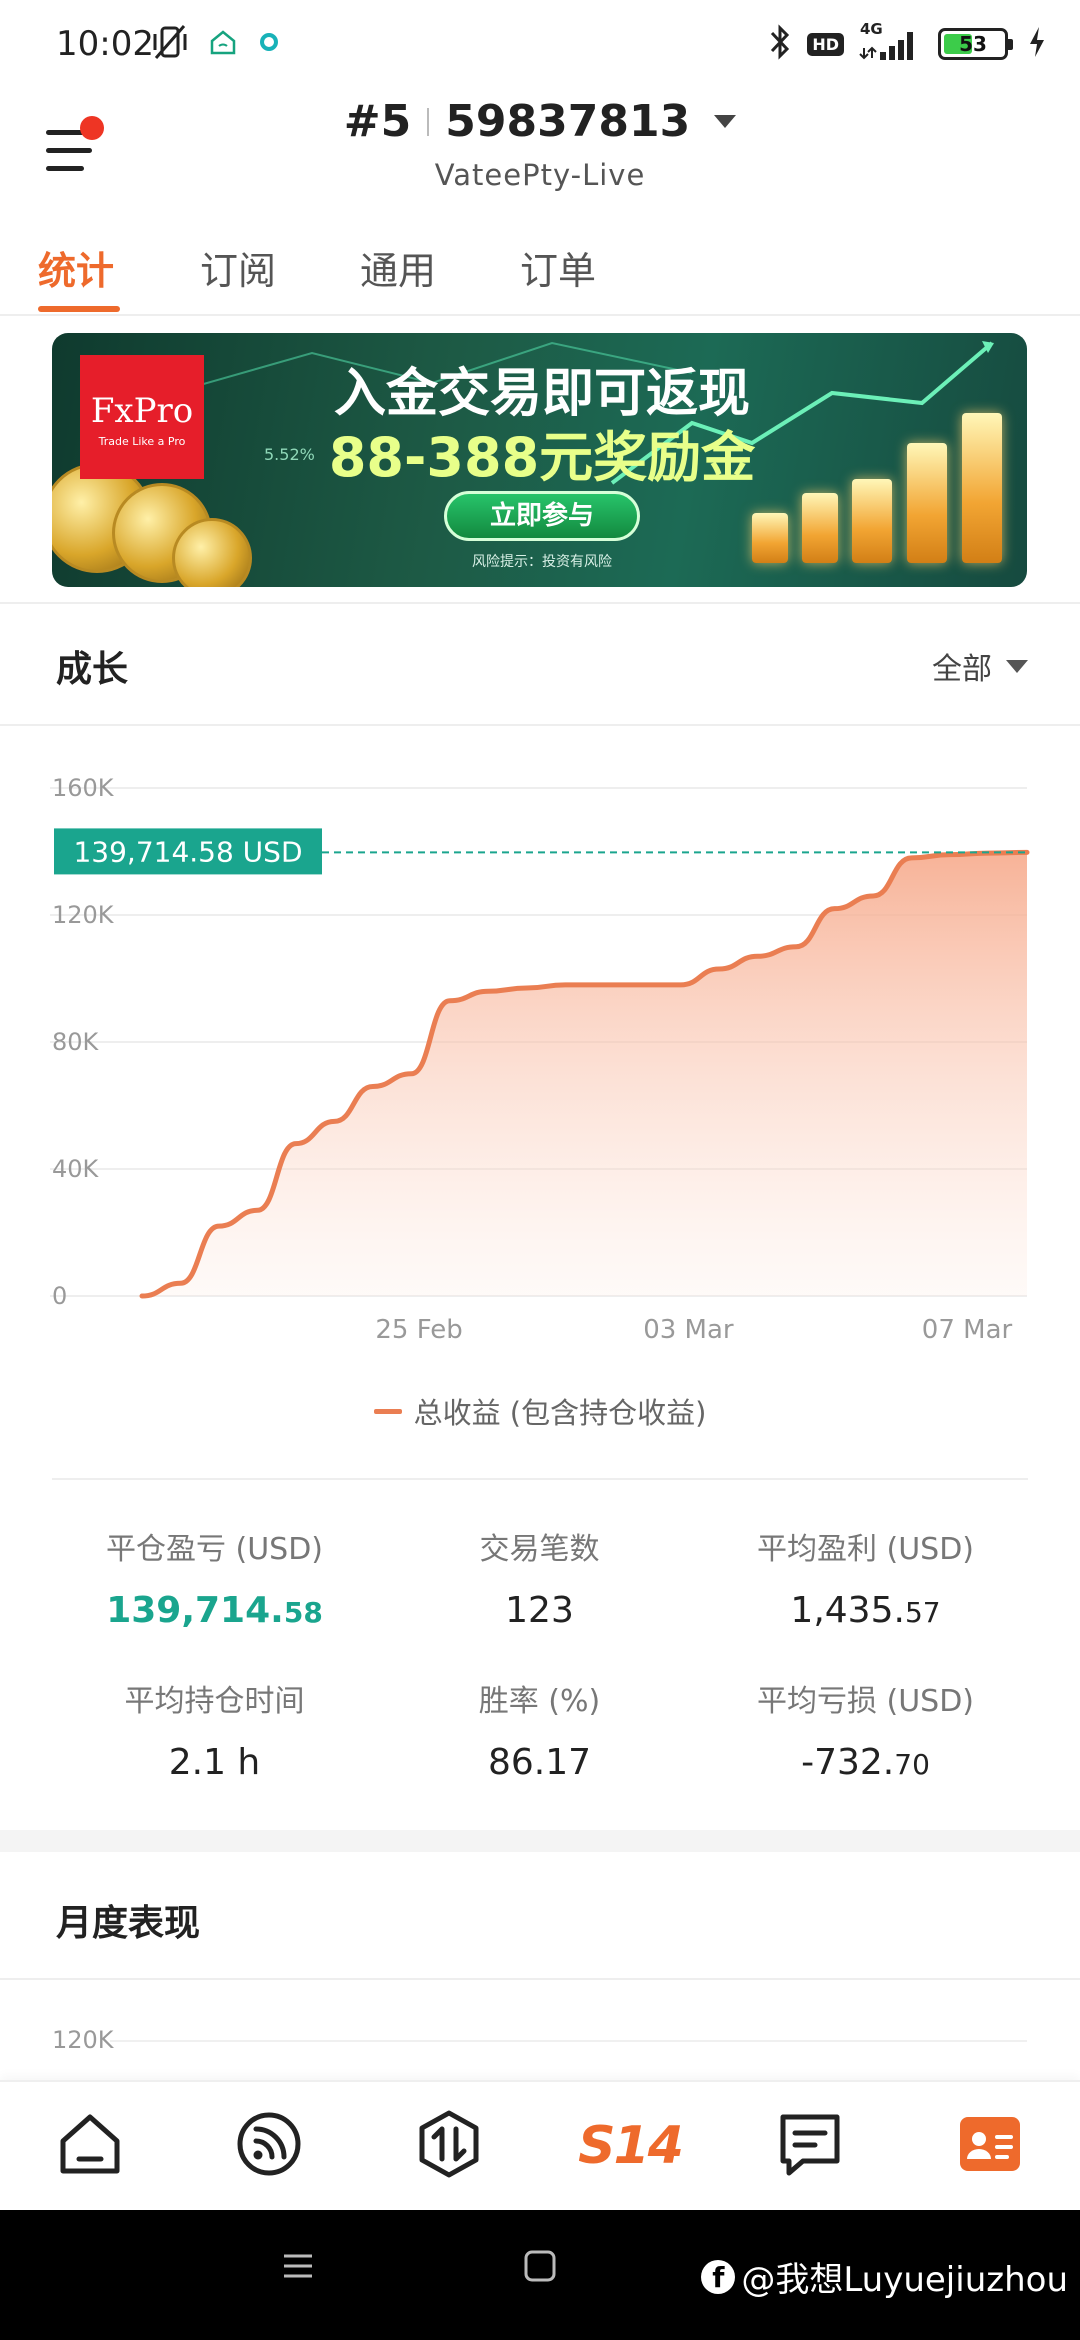 The height and width of the screenshot is (2340, 1080). What do you see at coordinates (539, 1577) in the screenshot?
I see `stat-trade-count: 交易笔数 123` at bounding box center [539, 1577].